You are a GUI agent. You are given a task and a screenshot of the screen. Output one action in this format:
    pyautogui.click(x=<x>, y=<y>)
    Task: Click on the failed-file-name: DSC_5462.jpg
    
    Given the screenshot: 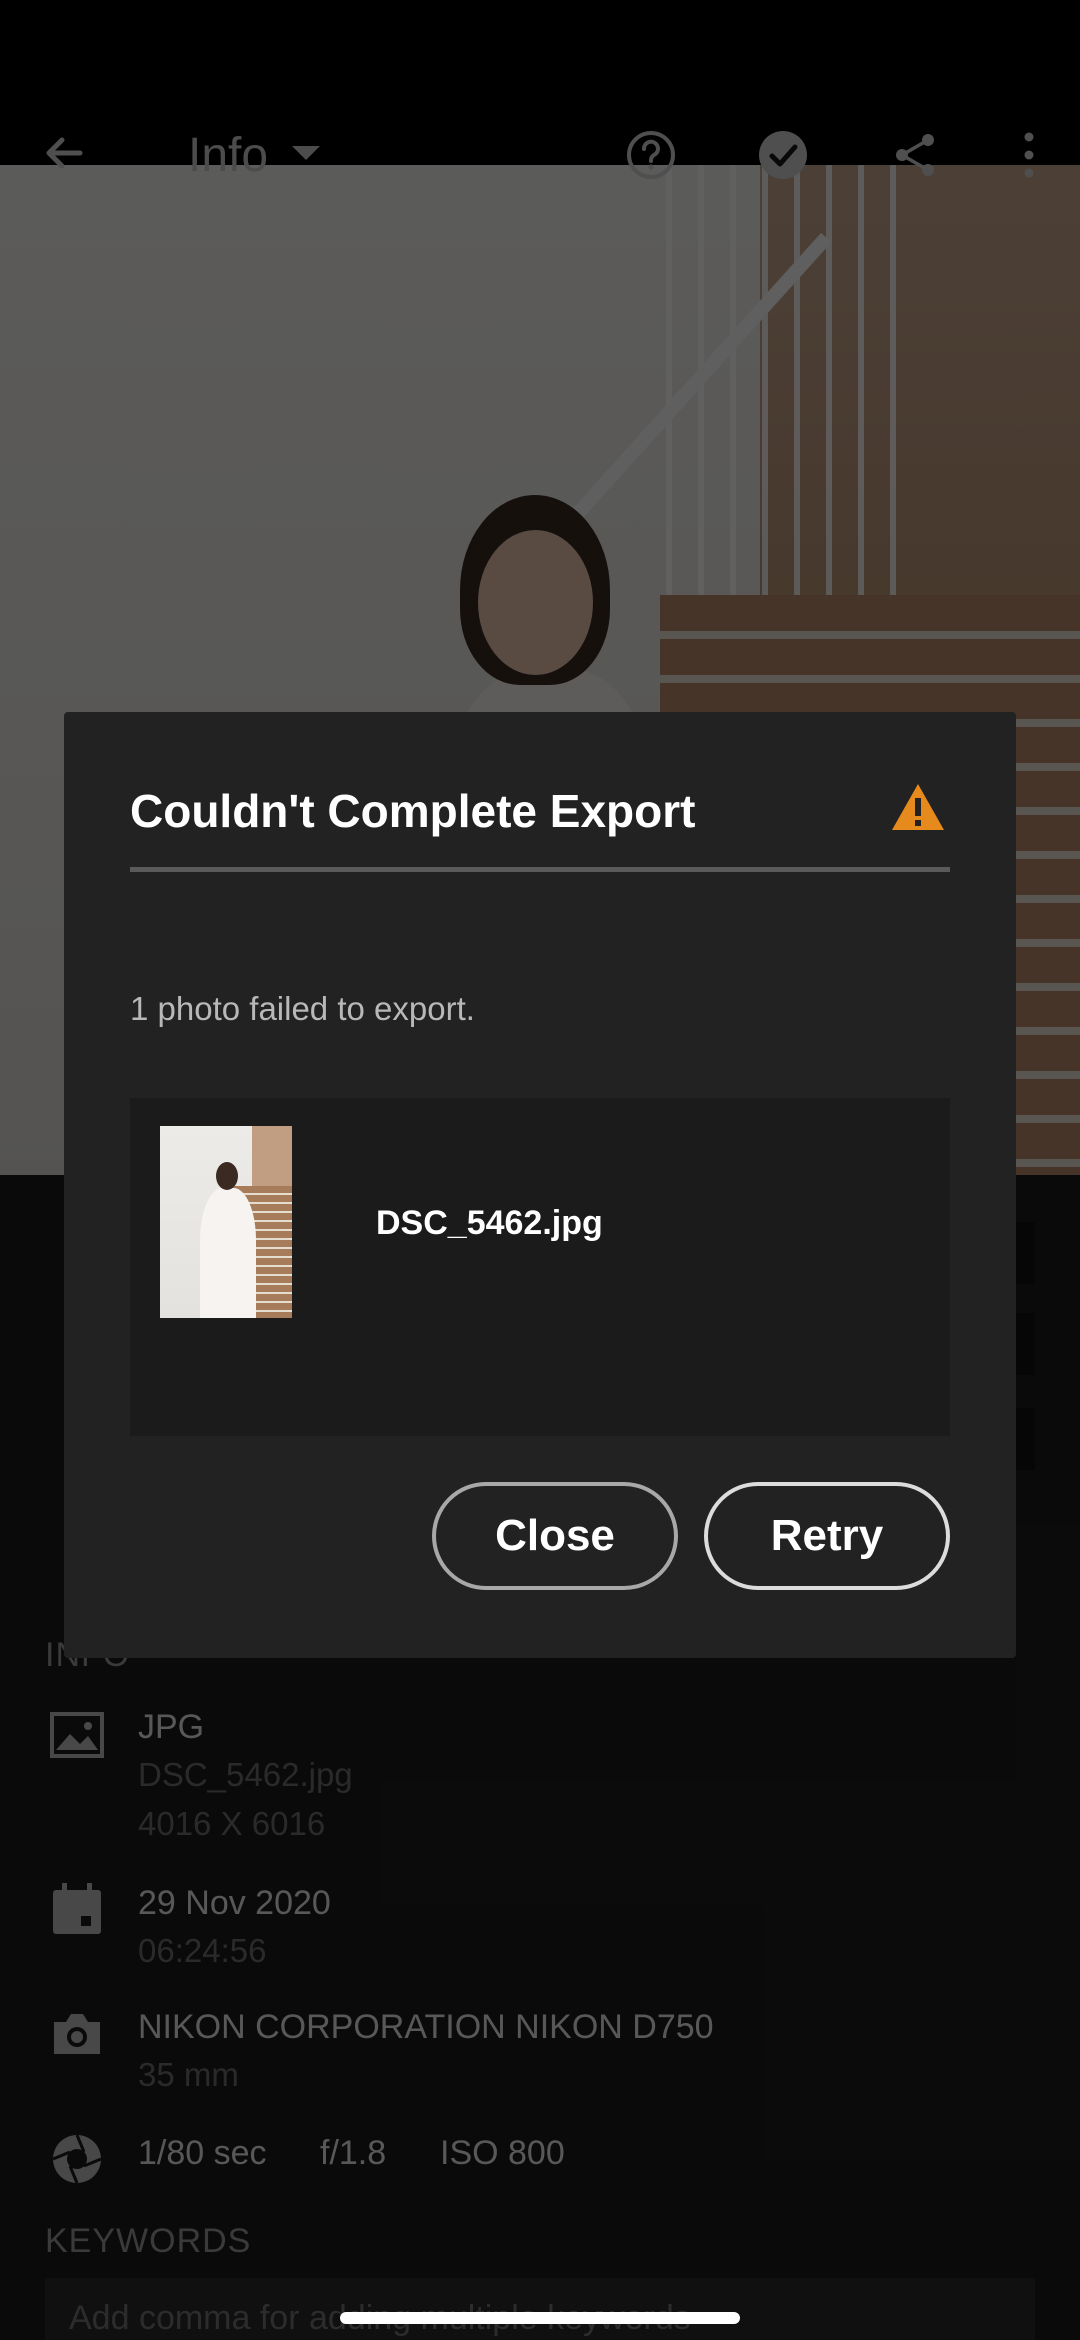 What is the action you would take?
    pyautogui.click(x=489, y=1223)
    